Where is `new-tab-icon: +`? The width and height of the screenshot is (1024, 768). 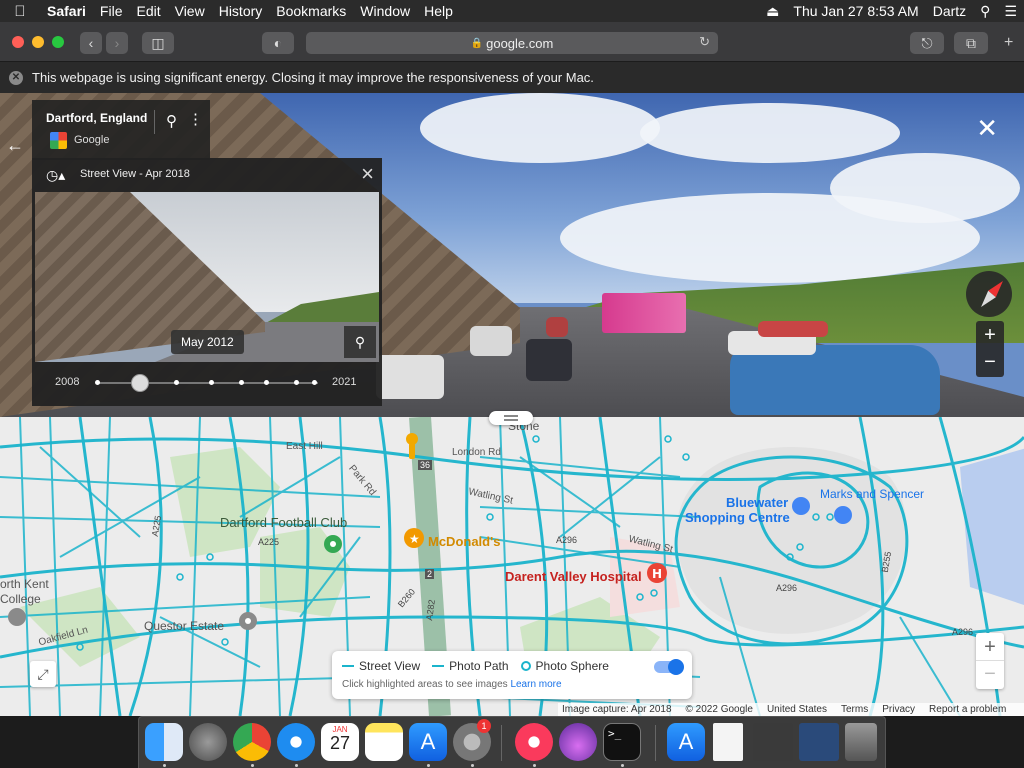
new-tab-icon: + is located at coordinates (1008, 43).